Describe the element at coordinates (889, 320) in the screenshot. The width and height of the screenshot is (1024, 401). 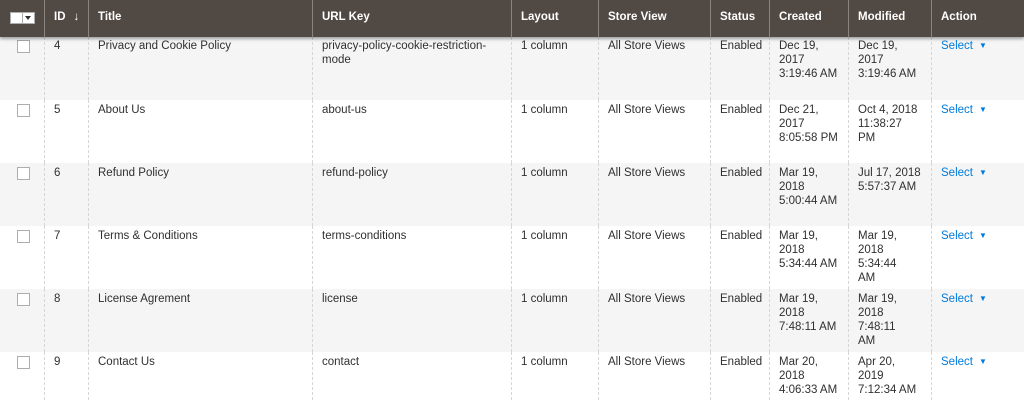
I see `cell-modified: Mar 19, 2018 7:48:11 AM` at that location.